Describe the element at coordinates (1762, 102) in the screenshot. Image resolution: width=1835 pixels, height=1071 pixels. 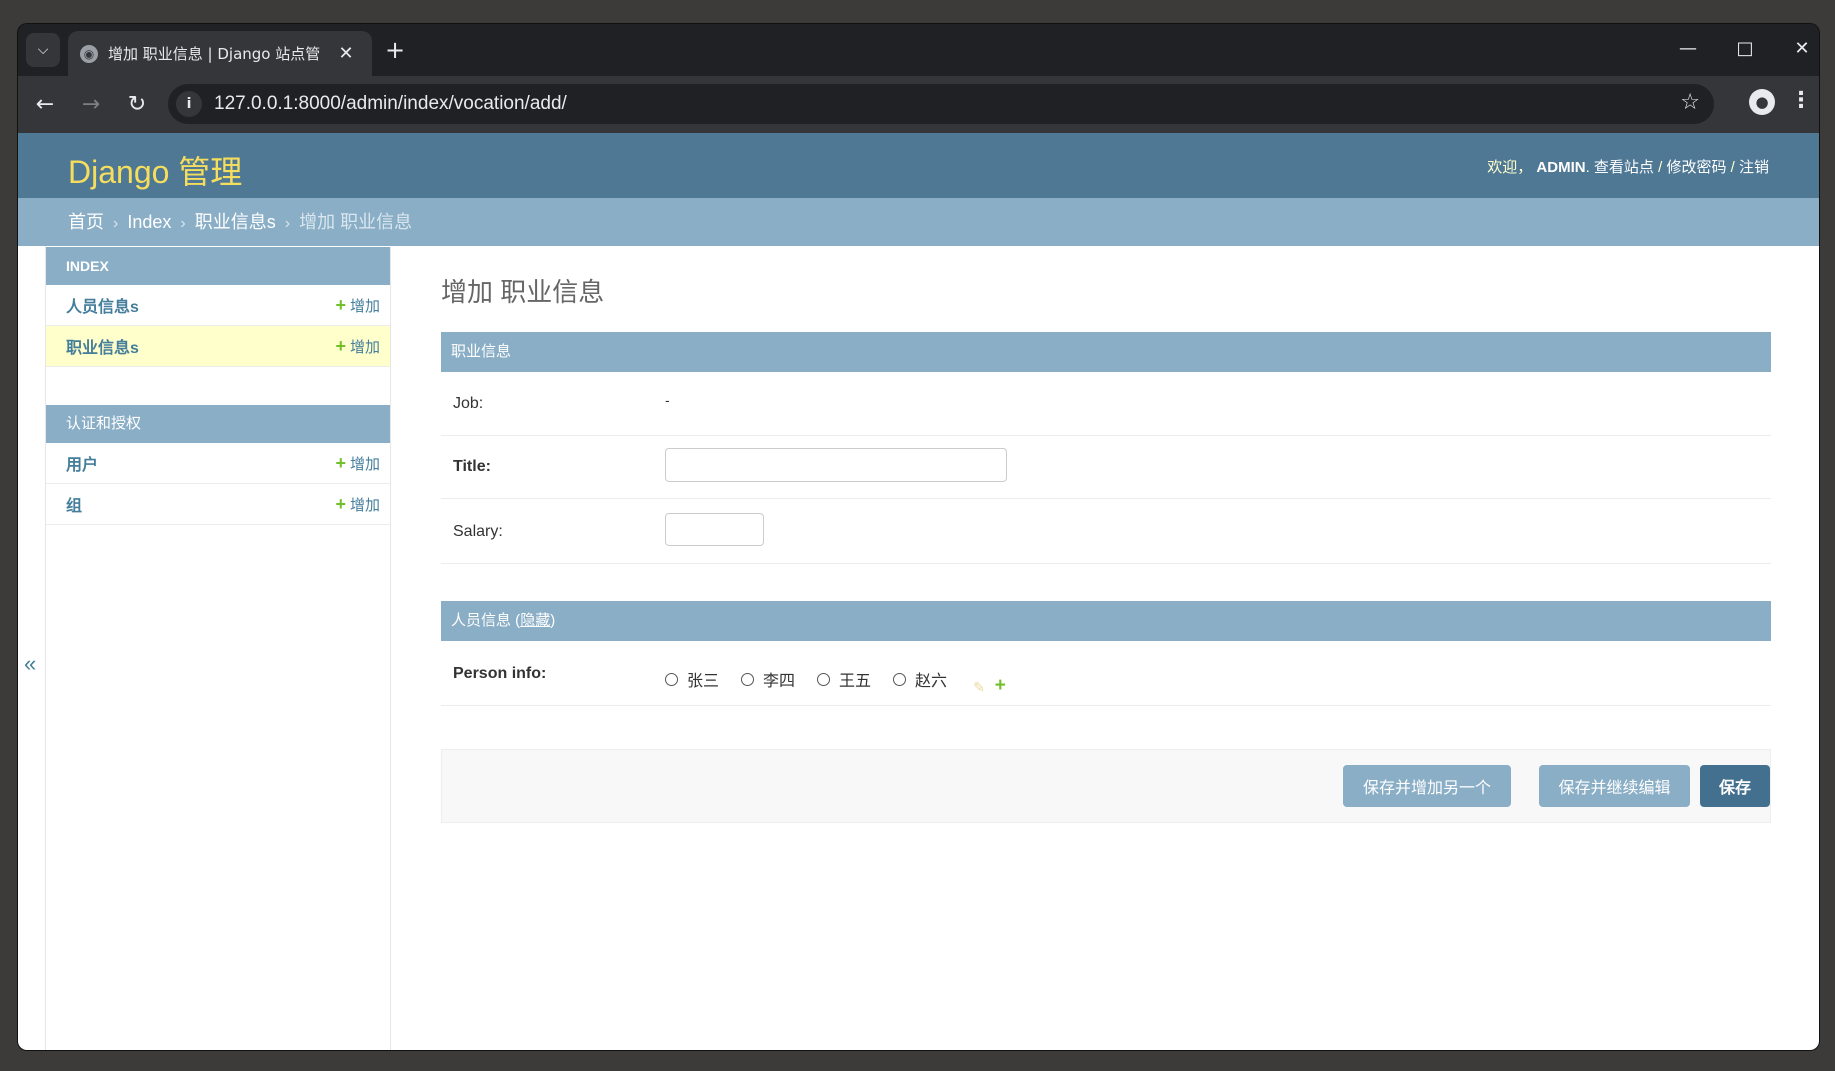
I see `profile-icon: ●` at that location.